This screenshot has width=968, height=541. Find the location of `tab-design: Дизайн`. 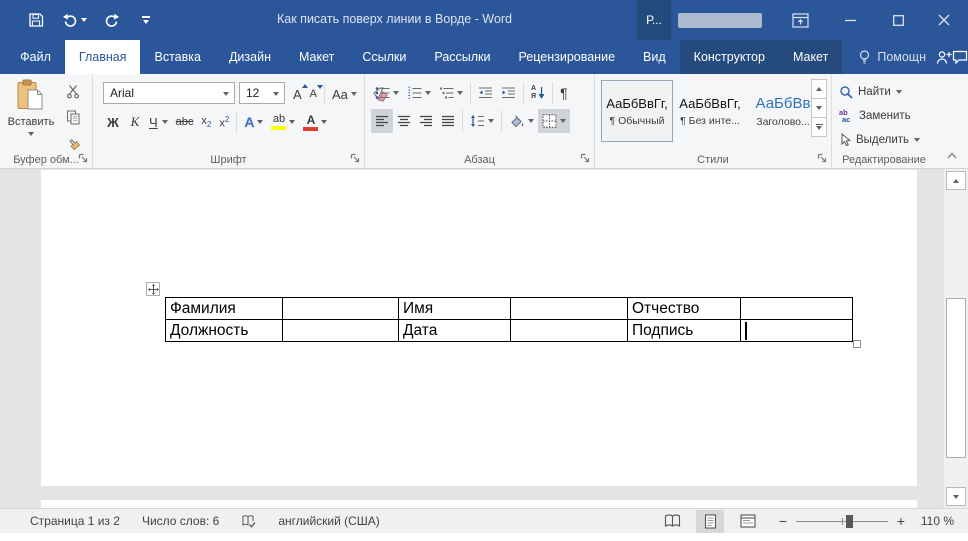

tab-design: Дизайн is located at coordinates (250, 57).